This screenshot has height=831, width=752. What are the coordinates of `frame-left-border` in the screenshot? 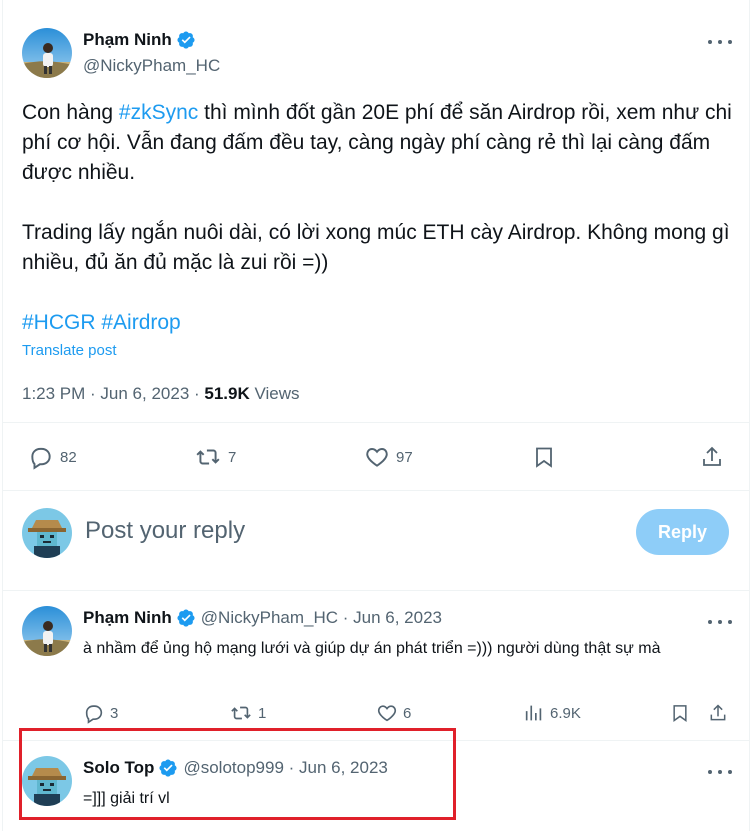 It's located at (2, 415).